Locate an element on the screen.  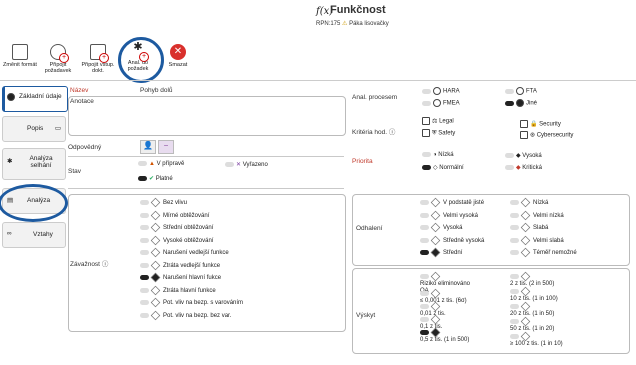
rating-option: Středně vysoká is located at coordinates (452, 240).